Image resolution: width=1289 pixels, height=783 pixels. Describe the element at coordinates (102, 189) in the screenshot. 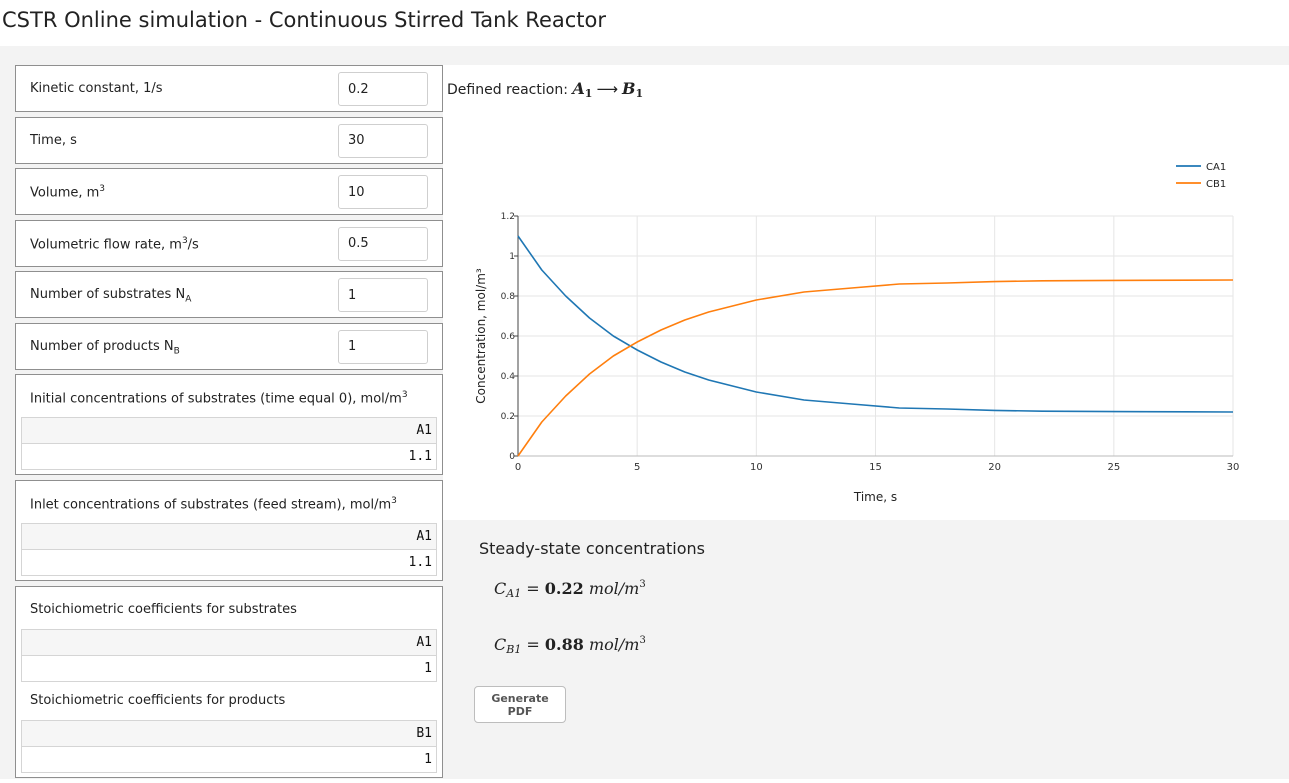

I see `volume-label-sup: 3` at that location.